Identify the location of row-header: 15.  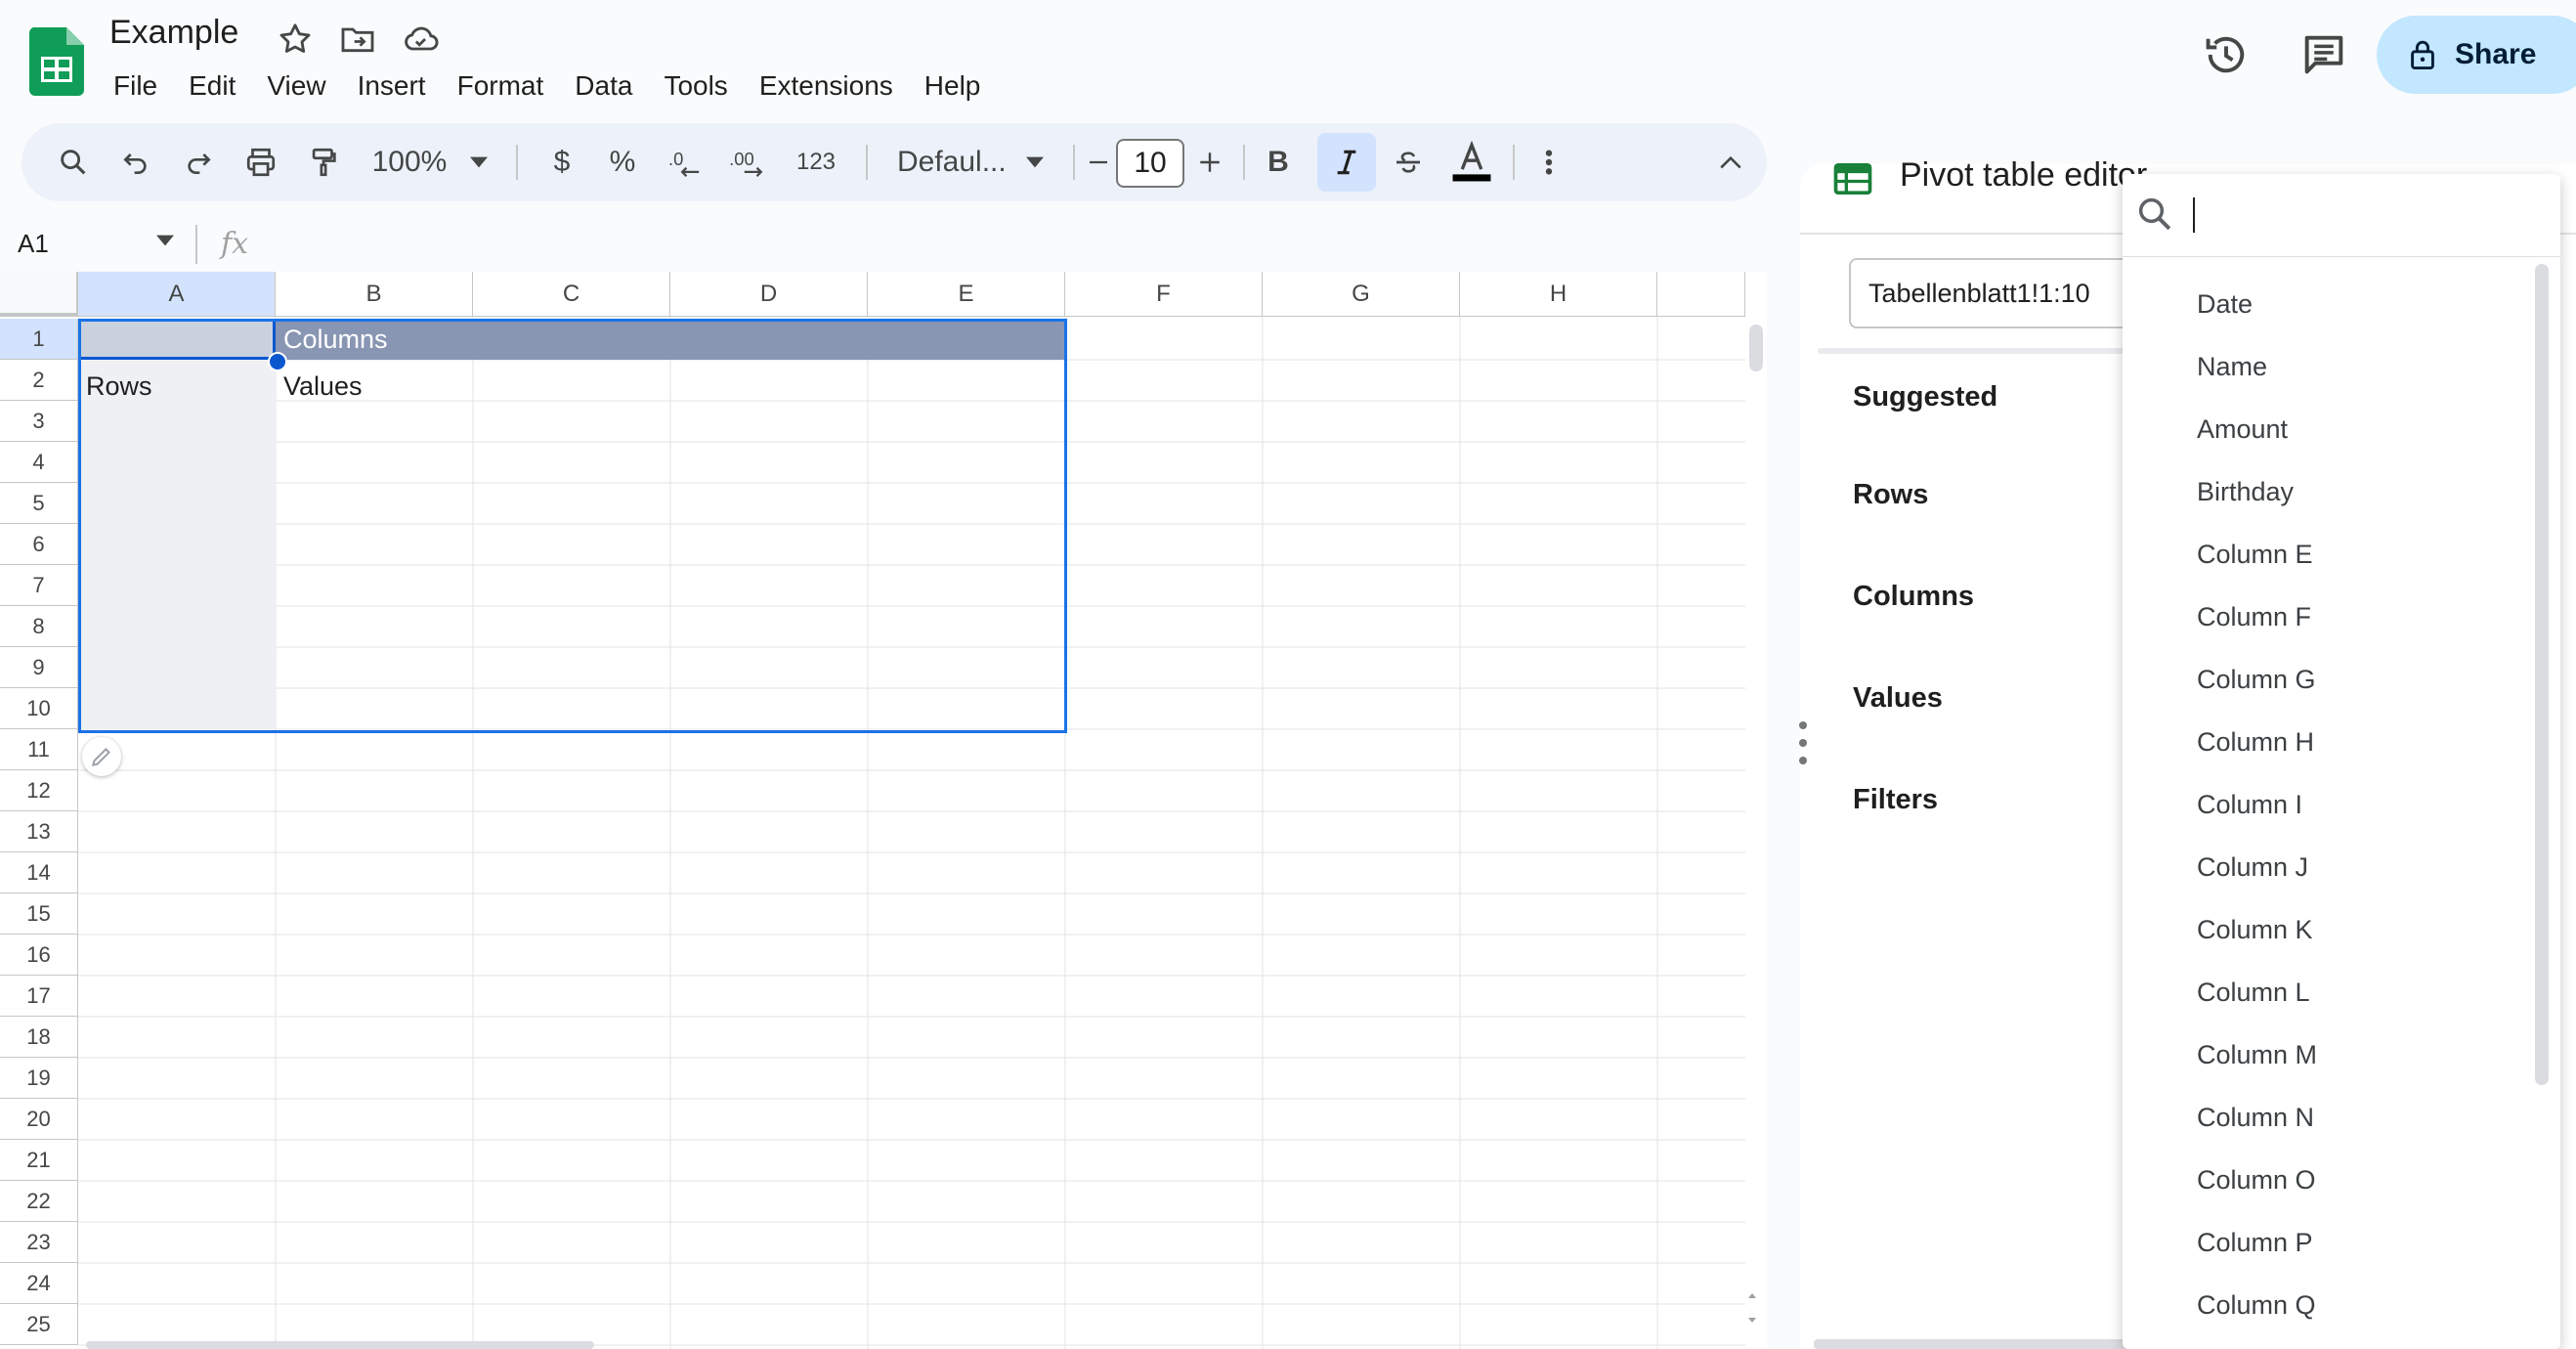
(39, 914).